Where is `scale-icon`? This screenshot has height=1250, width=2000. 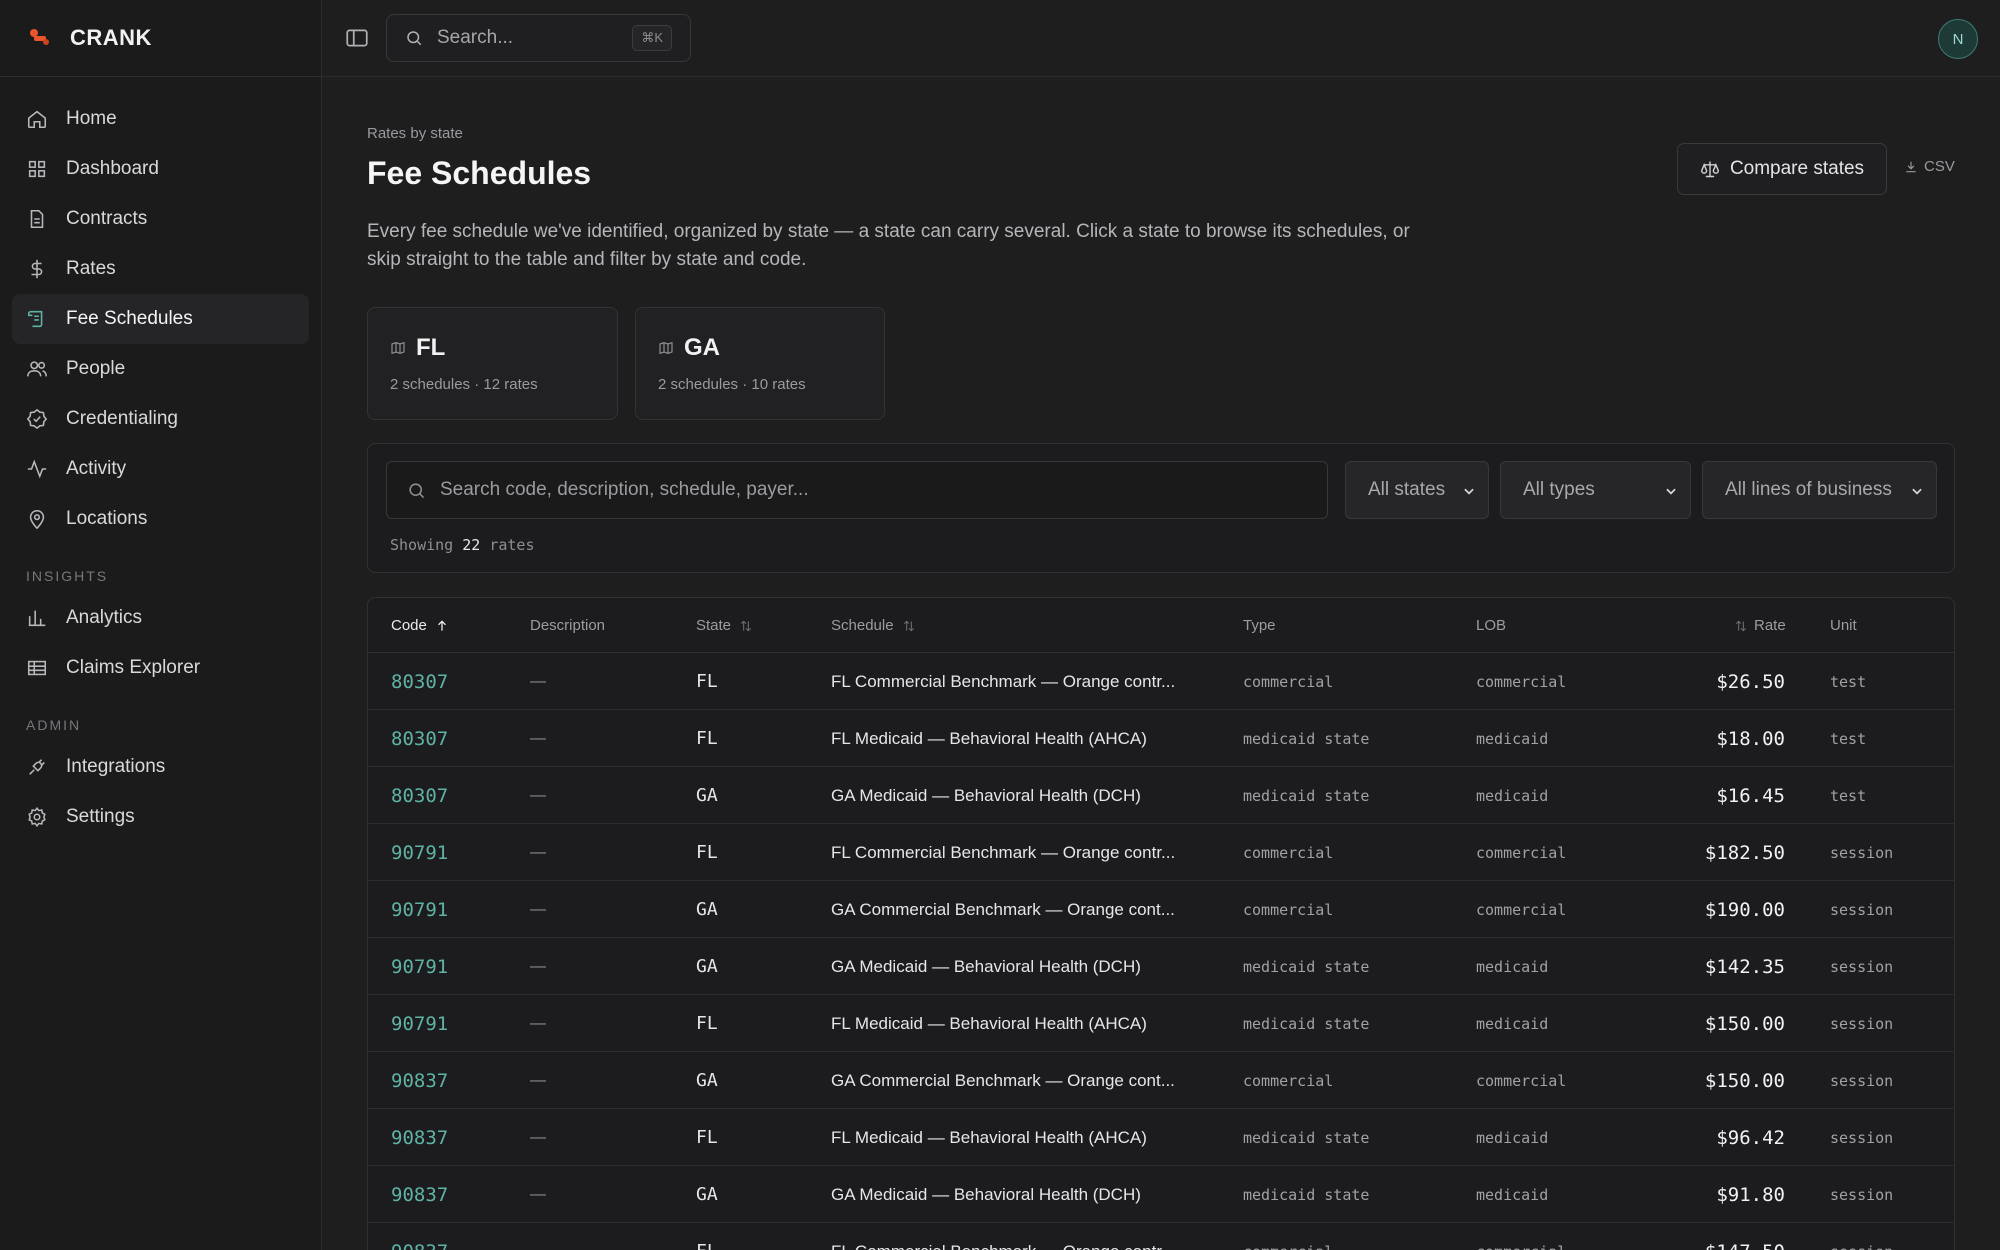
scale-icon is located at coordinates (1709, 169).